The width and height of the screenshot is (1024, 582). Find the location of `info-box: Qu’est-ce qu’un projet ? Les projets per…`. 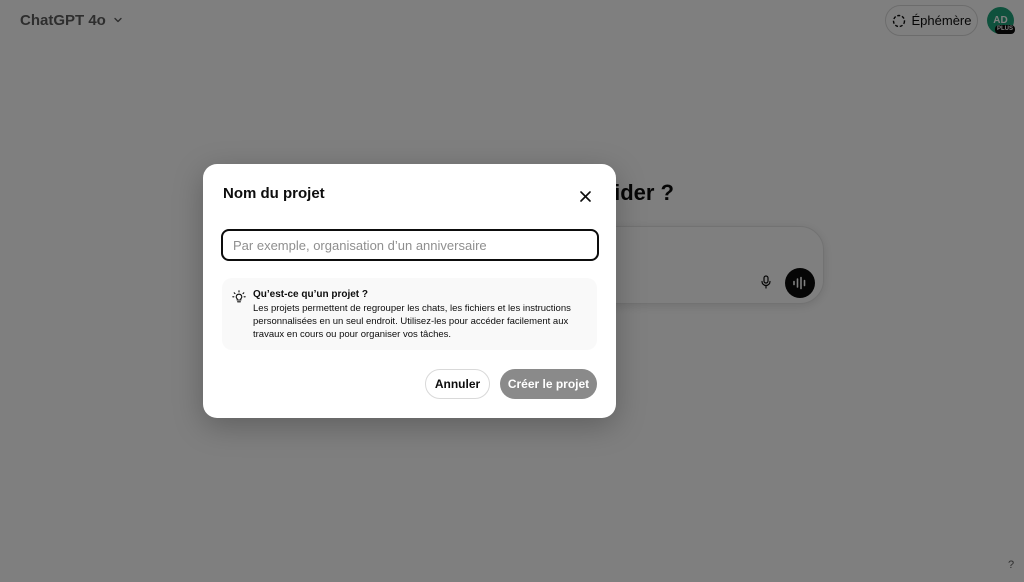

info-box: Qu’est-ce qu’un projet ? Les projets per… is located at coordinates (409, 314).